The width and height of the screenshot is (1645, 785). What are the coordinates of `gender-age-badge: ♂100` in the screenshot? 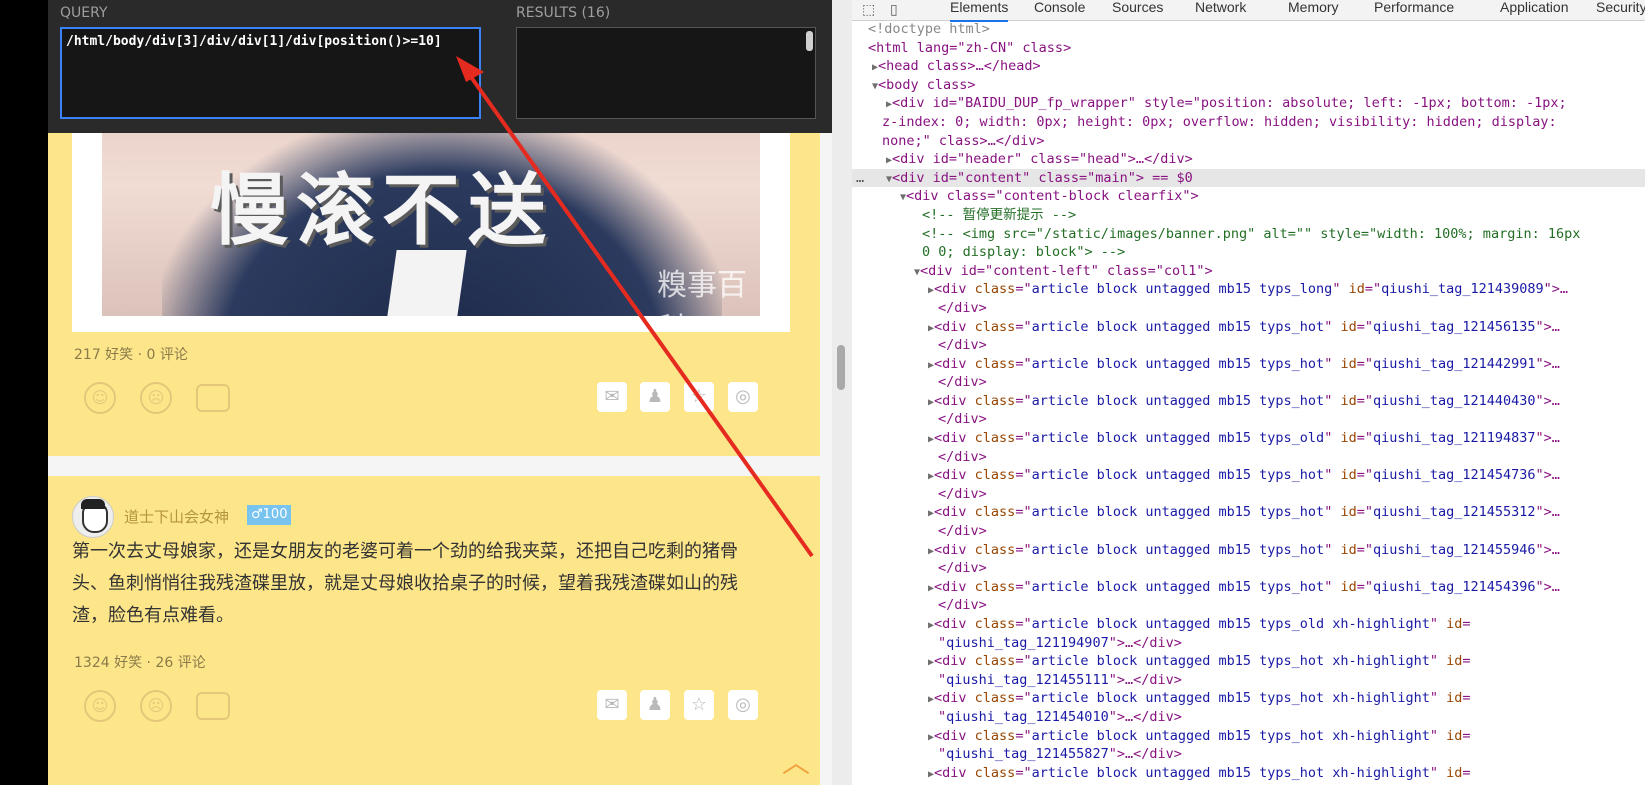 It's located at (269, 515).